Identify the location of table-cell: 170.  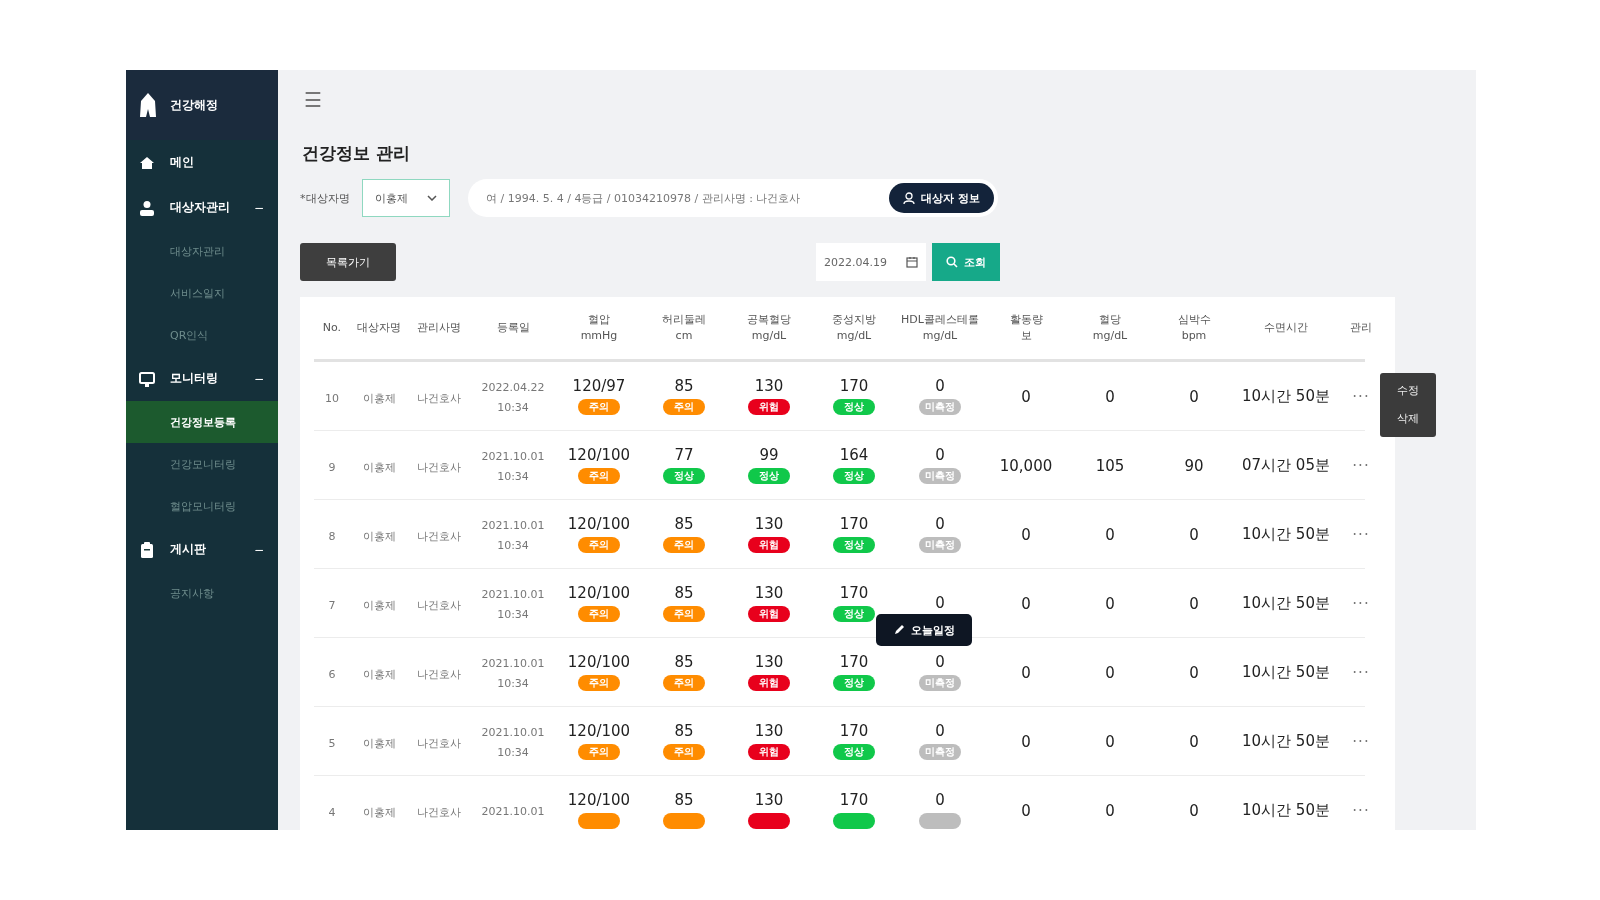
(854, 593).